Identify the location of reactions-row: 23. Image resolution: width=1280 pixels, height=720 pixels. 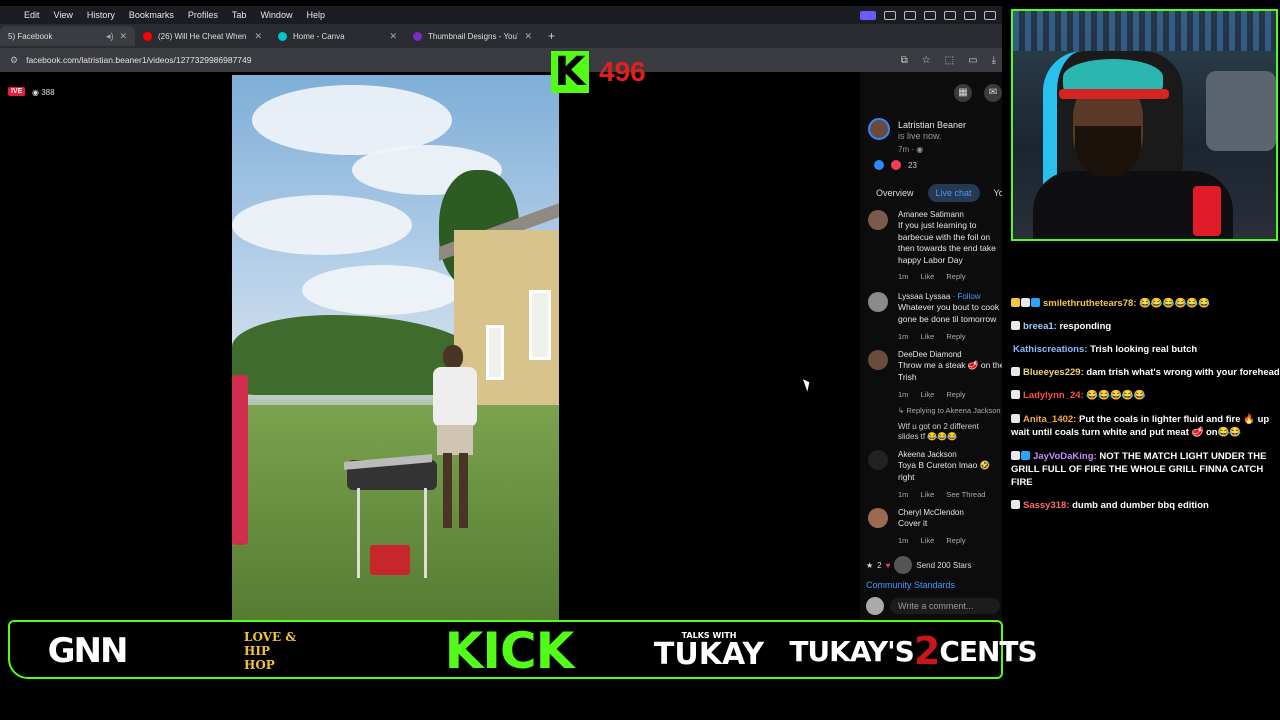
(893, 165).